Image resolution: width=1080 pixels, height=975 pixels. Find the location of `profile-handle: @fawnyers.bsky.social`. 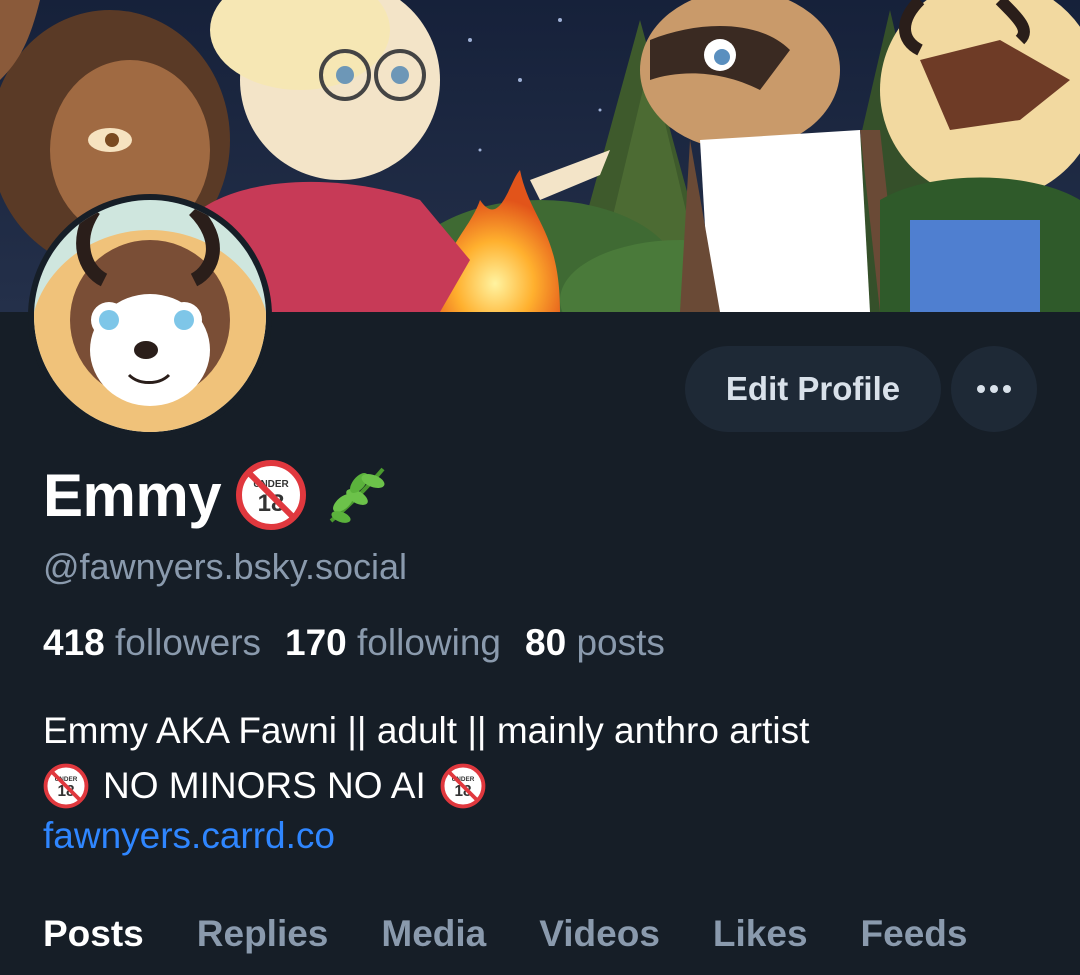

profile-handle: @fawnyers.bsky.social is located at coordinates (225, 566).